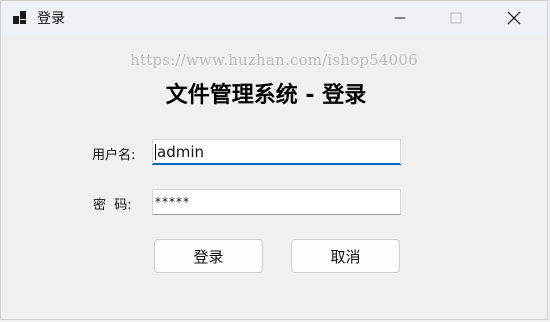 The height and width of the screenshot is (322, 550). Describe the element at coordinates (276, 202) in the screenshot. I see `password-input: *****` at that location.